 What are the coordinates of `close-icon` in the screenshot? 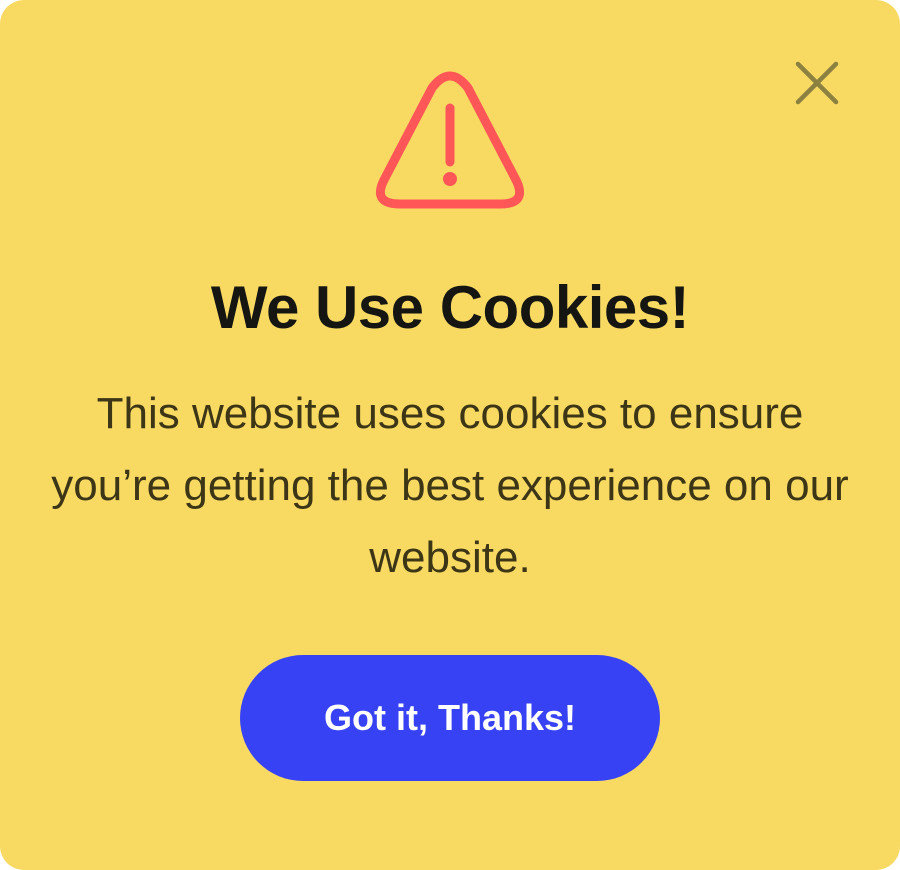 It's located at (817, 83).